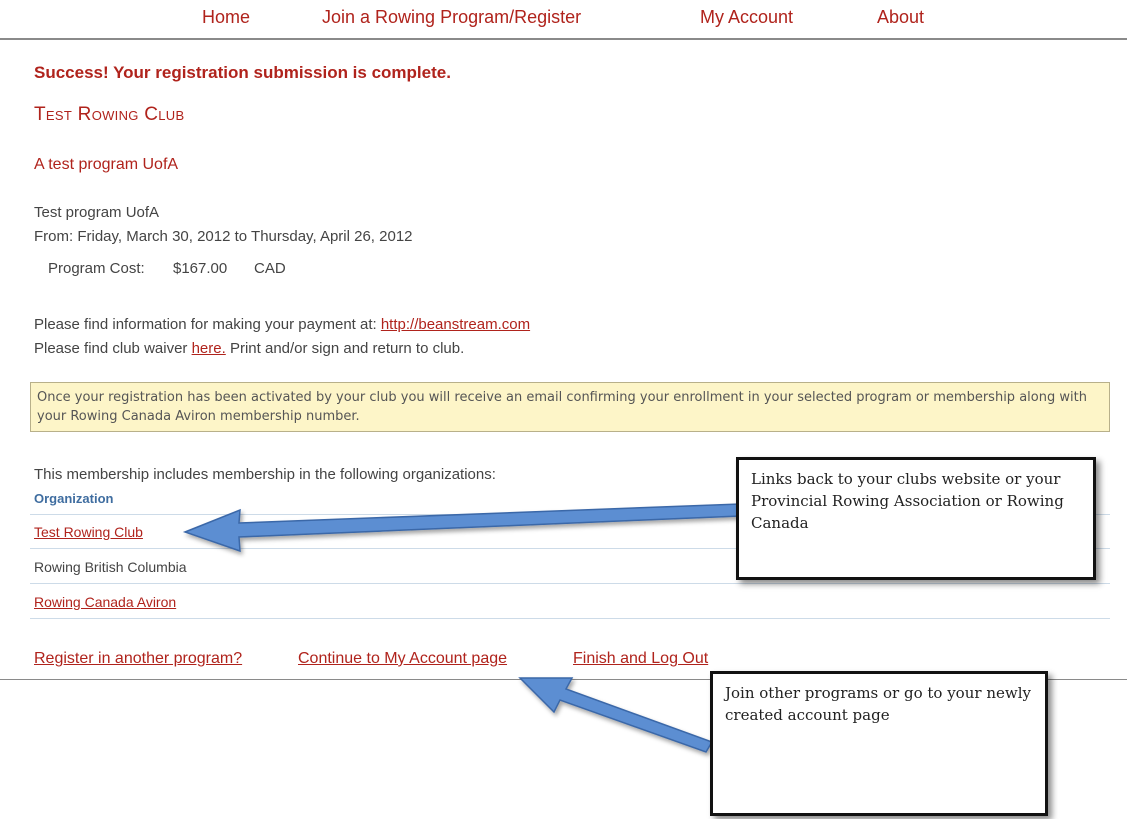 The image size is (1127, 819). What do you see at coordinates (110, 567) in the screenshot?
I see `organization-name-rowing-bc: Rowing British Columbia` at bounding box center [110, 567].